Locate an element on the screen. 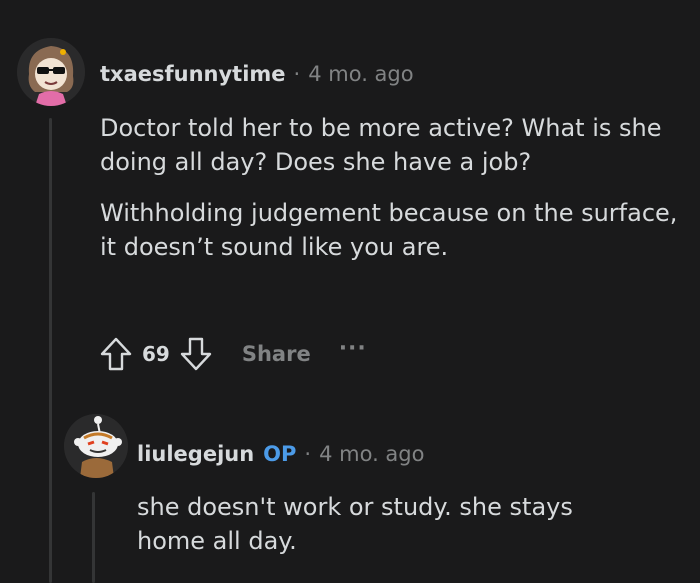 The image size is (700, 583). avatar-txaesfunnytime is located at coordinates (51, 72).